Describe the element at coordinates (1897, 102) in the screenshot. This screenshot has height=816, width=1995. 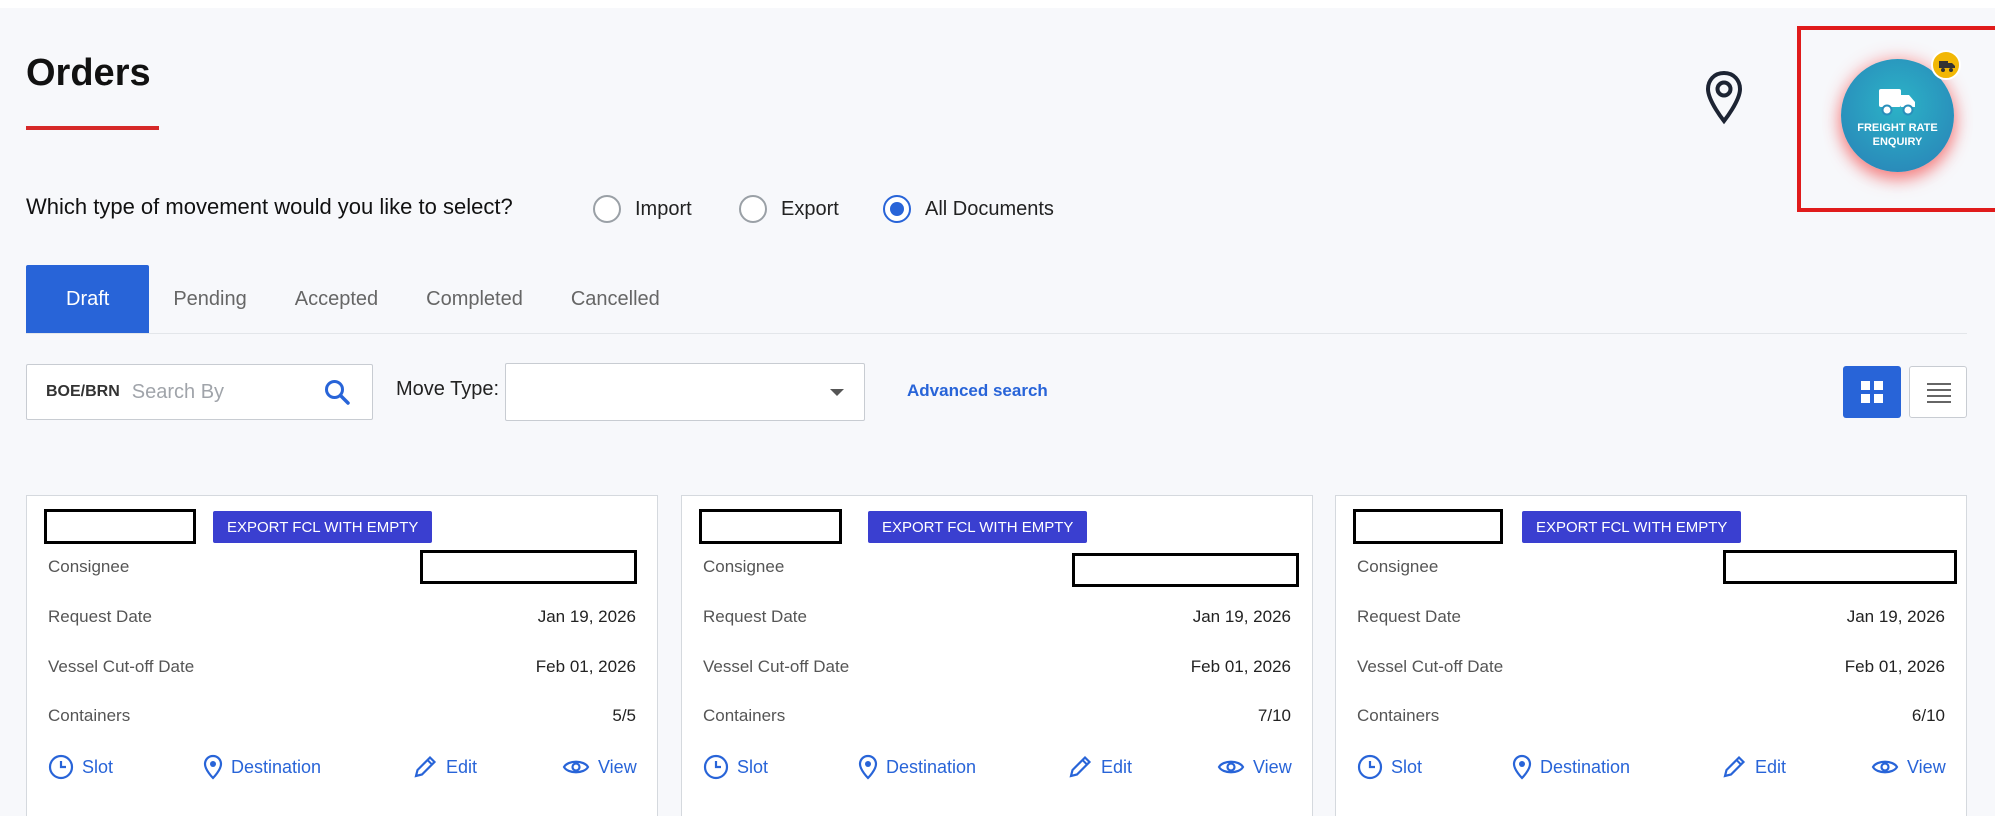
I see `truck-icon` at that location.